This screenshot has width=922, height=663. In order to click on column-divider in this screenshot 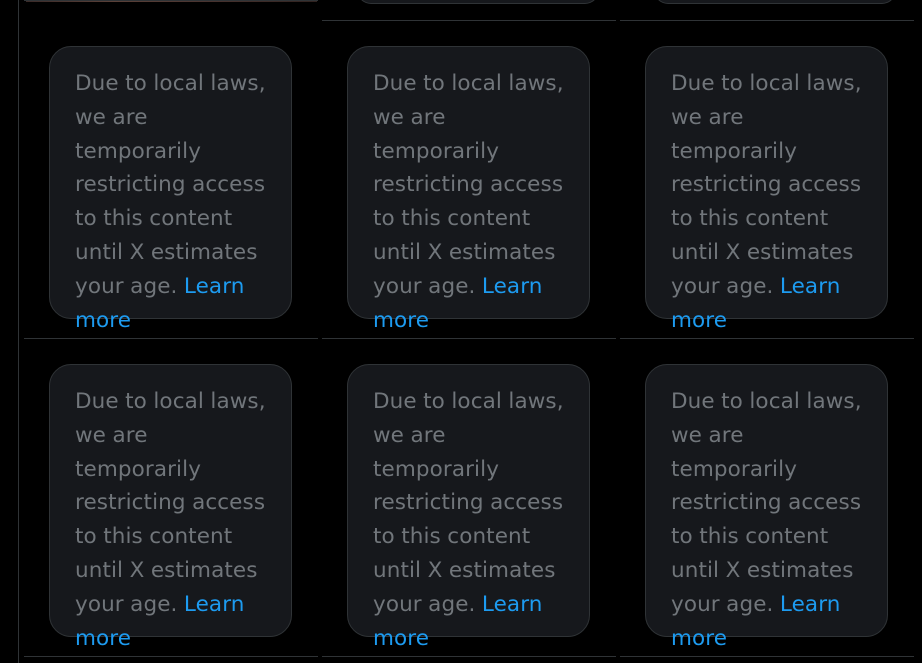, I will do `click(18, 331)`.